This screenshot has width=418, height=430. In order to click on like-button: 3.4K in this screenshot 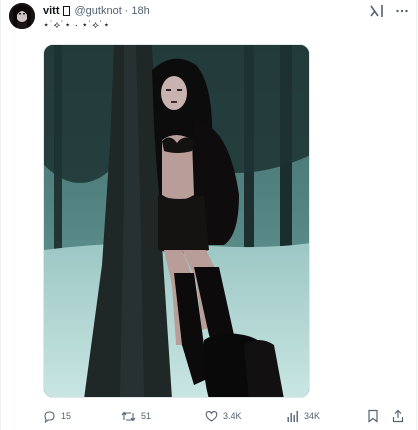, I will do `click(223, 416)`.